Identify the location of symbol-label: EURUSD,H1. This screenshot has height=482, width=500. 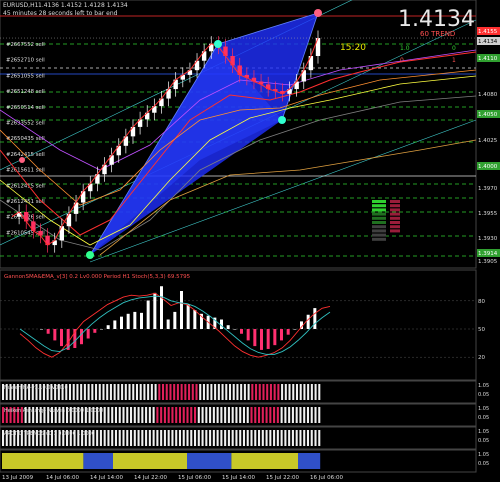
(21, 5).